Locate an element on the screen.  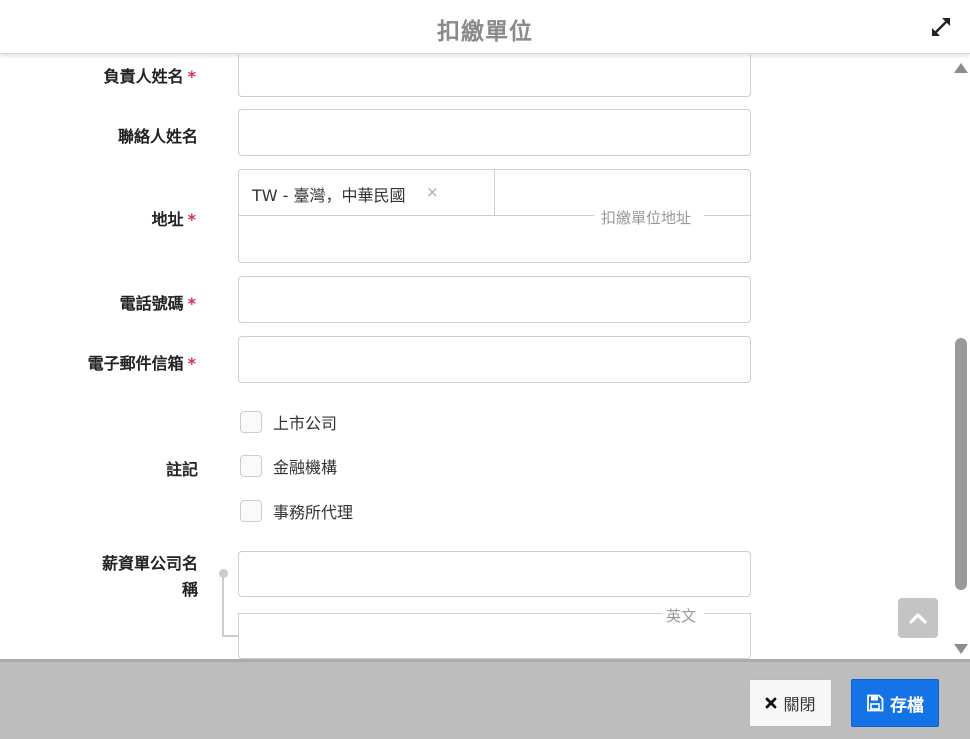
dialog-title: 扣繳單位 is located at coordinates (485, 32).